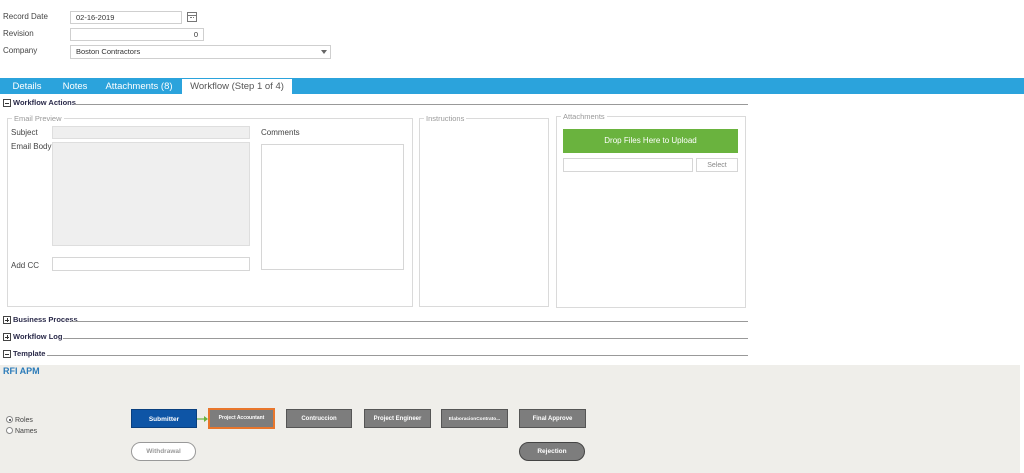 Image resolution: width=1024 pixels, height=473 pixels. Describe the element at coordinates (151, 194) in the screenshot. I see `email-body-field` at that location.